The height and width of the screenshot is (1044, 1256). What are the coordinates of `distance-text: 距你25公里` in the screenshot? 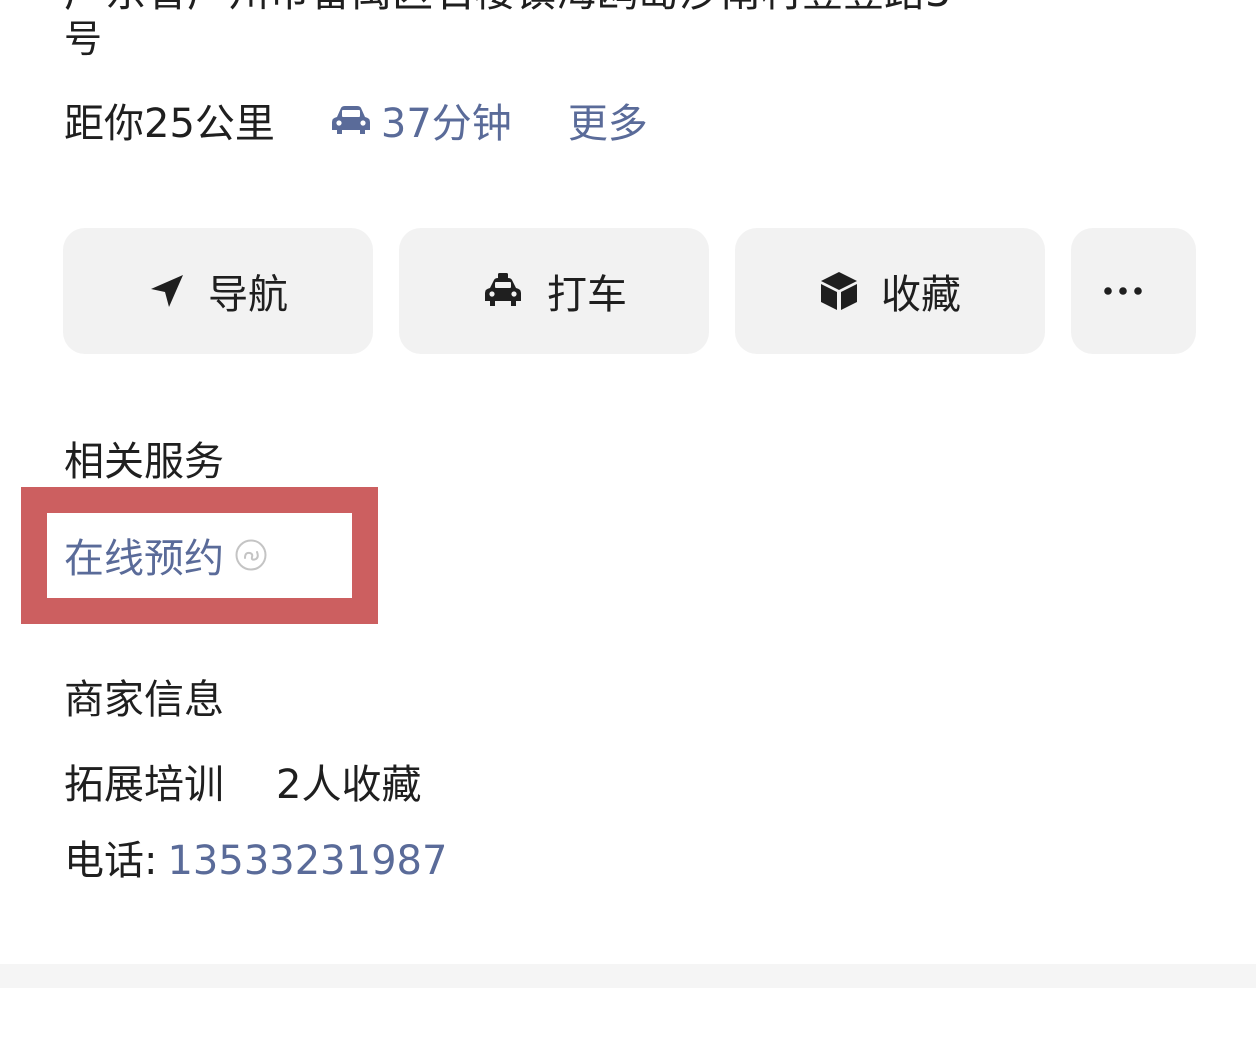 It's located at (169, 124).